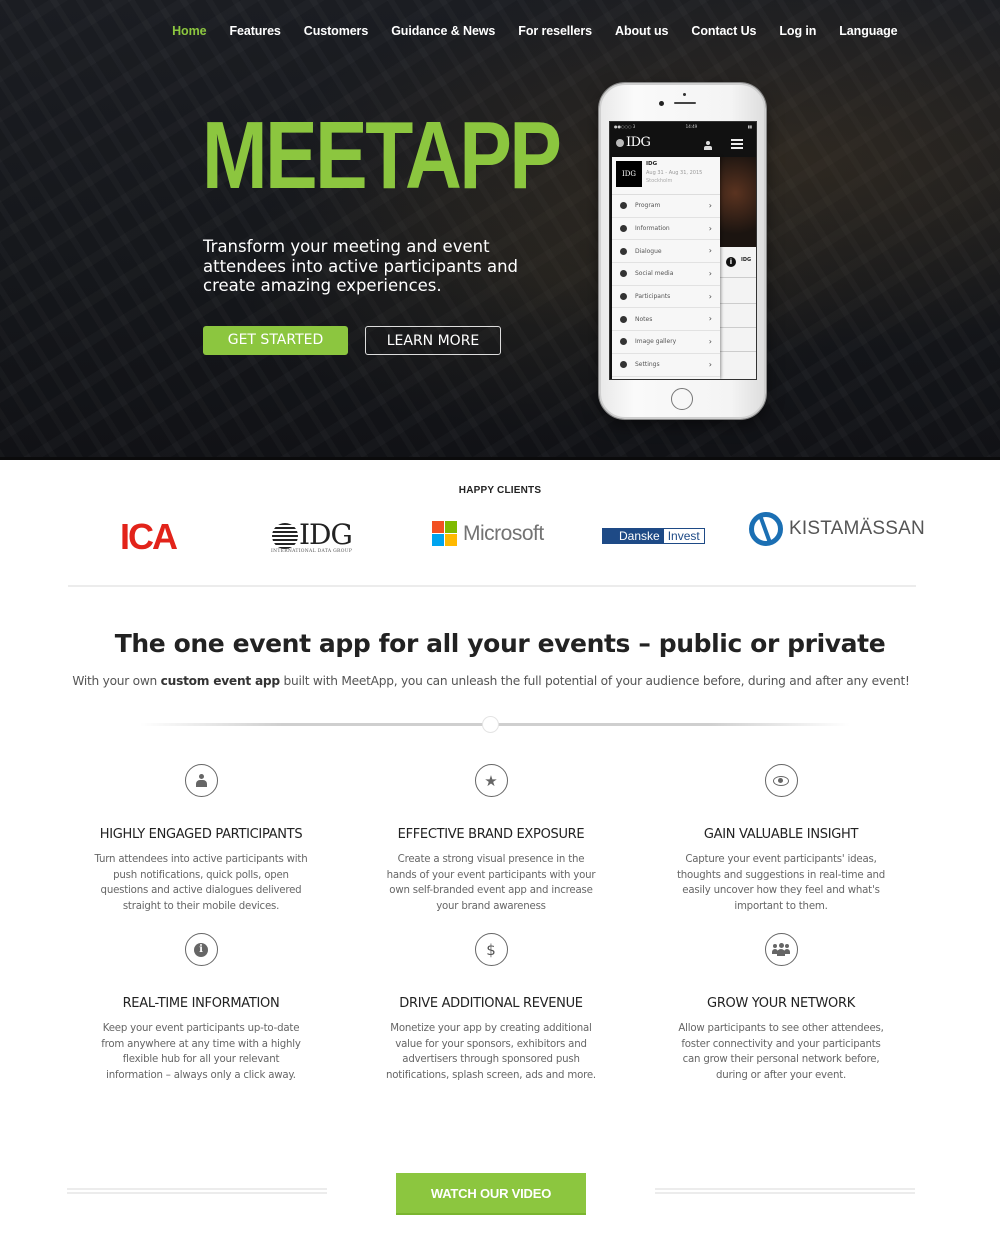 Image resolution: width=1000 pixels, height=1256 pixels. Describe the element at coordinates (623, 365) in the screenshot. I see `gear-icon` at that location.